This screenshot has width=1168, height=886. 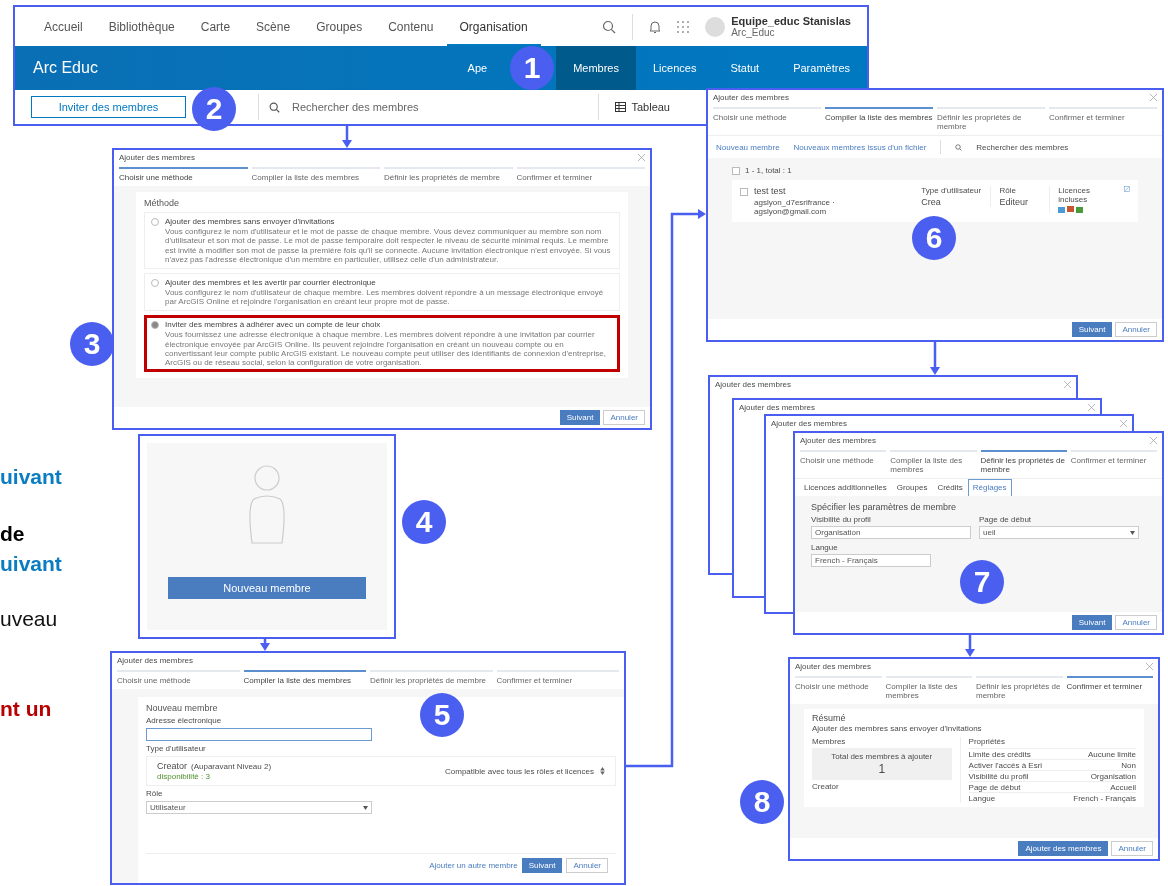 What do you see at coordinates (1006, 520) in the screenshot?
I see `field-label: Page de début` at bounding box center [1006, 520].